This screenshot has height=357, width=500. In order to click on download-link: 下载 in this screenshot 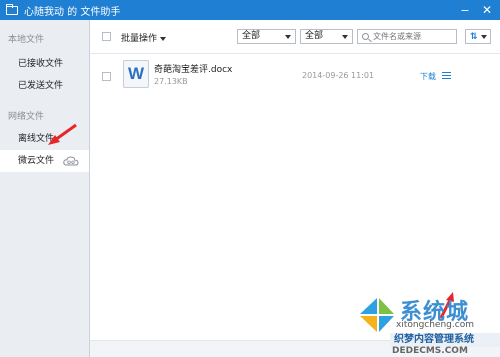, I will do `click(428, 76)`.